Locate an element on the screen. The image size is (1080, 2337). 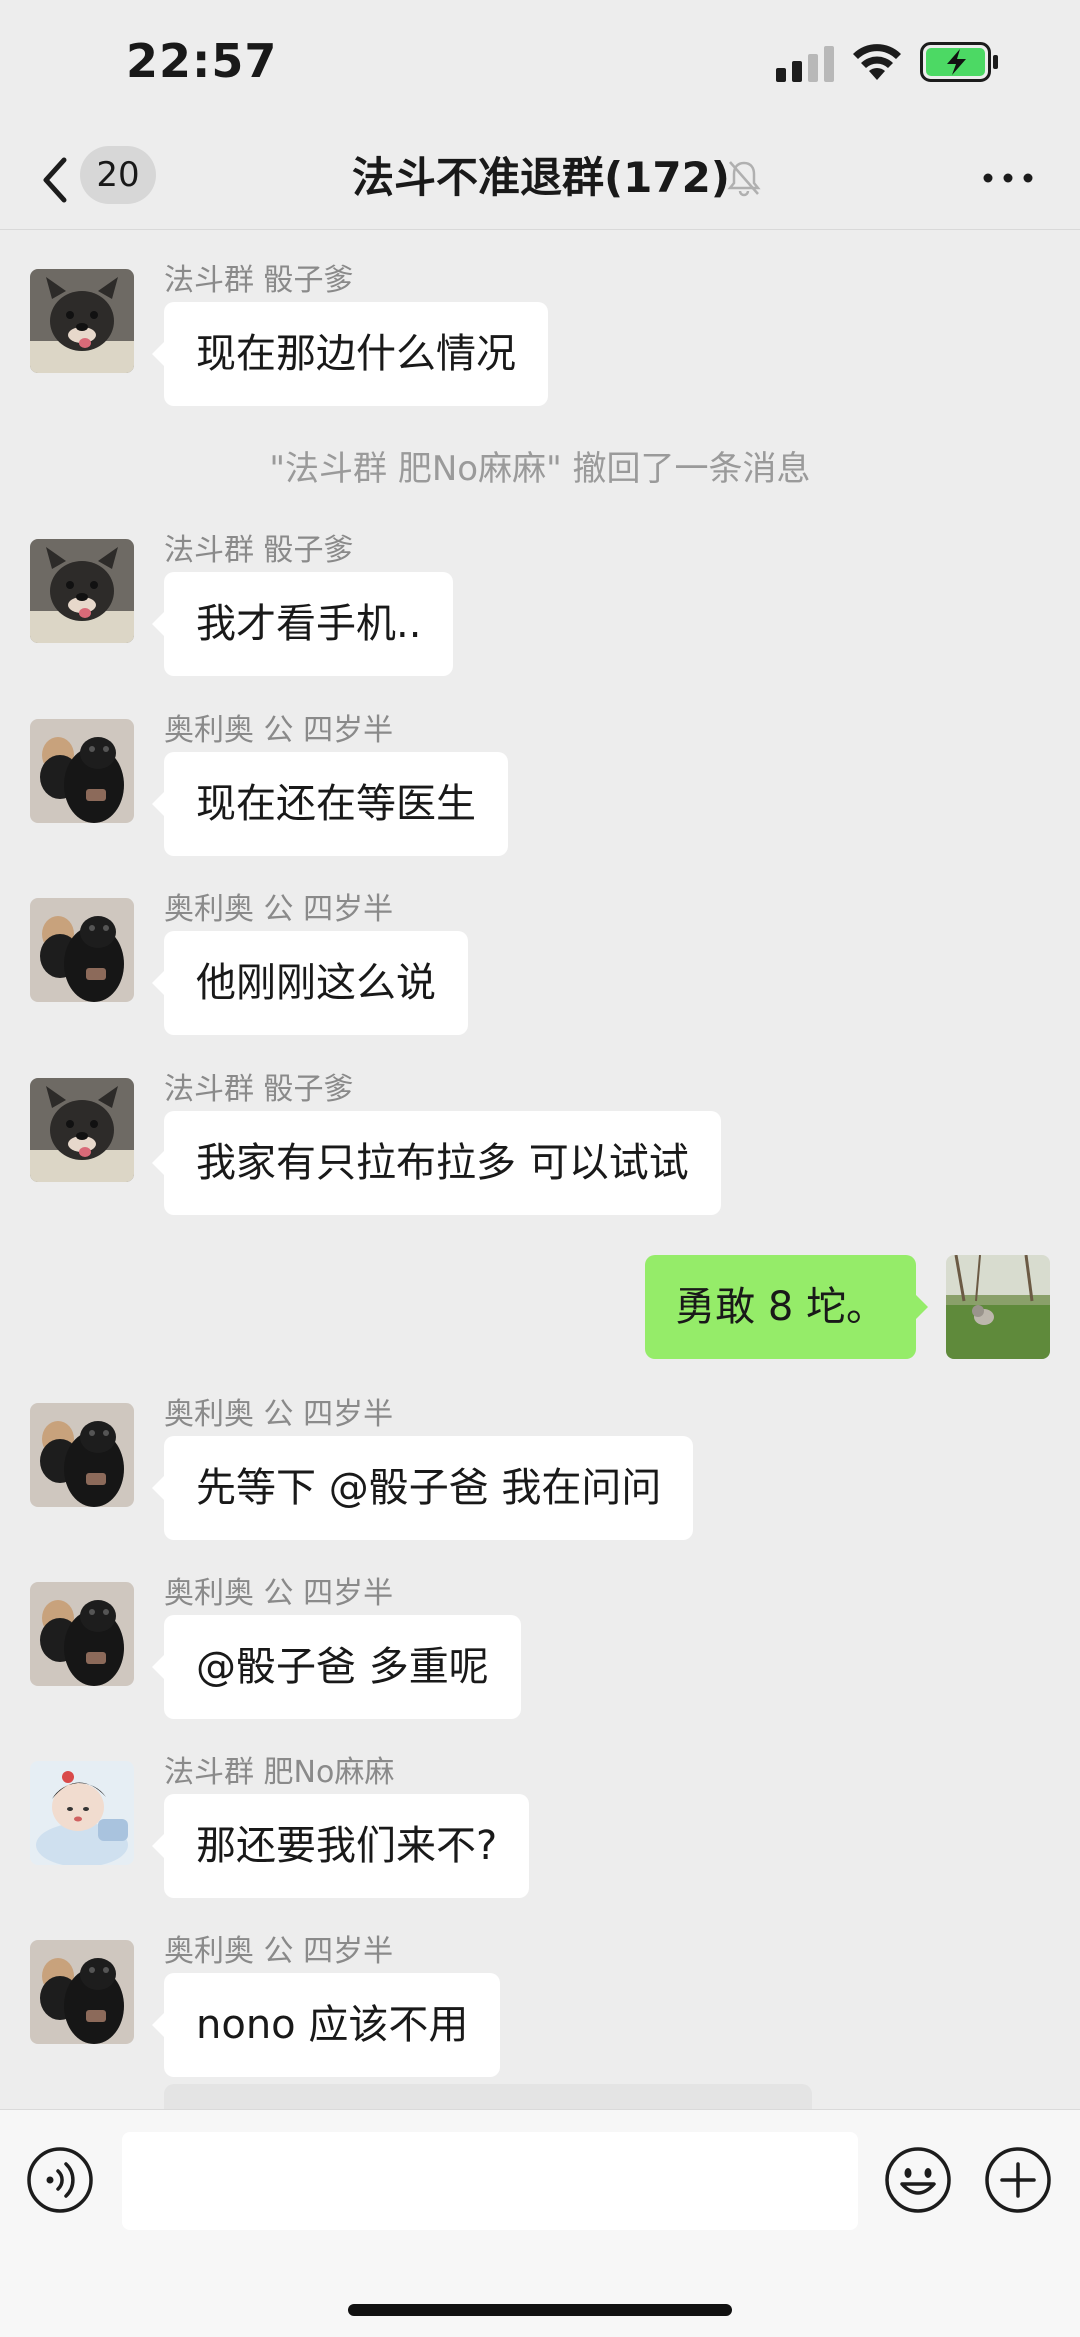
status-time: 22:57 is located at coordinates (202, 61).